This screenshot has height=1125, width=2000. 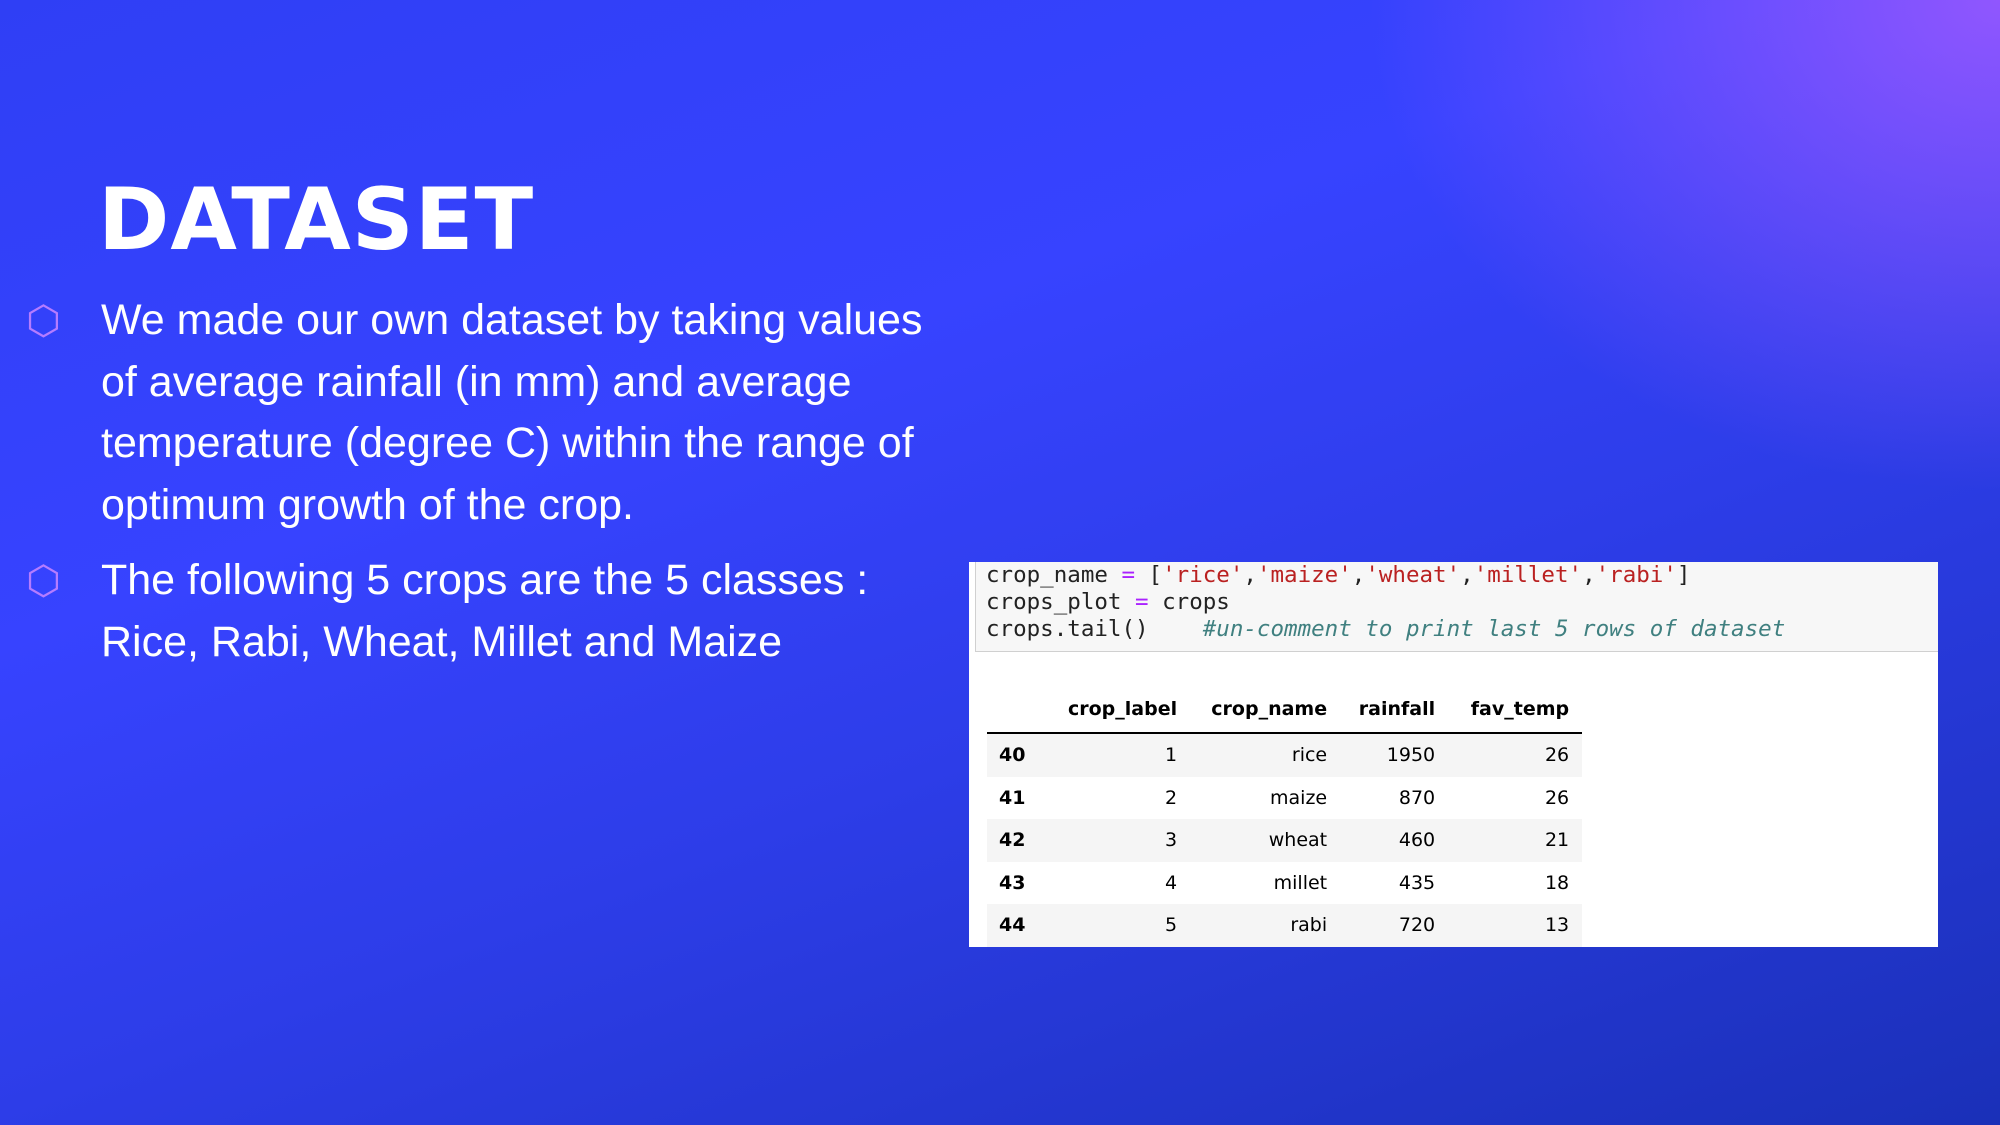 I want to click on code-token: [, so click(x=1149, y=575).